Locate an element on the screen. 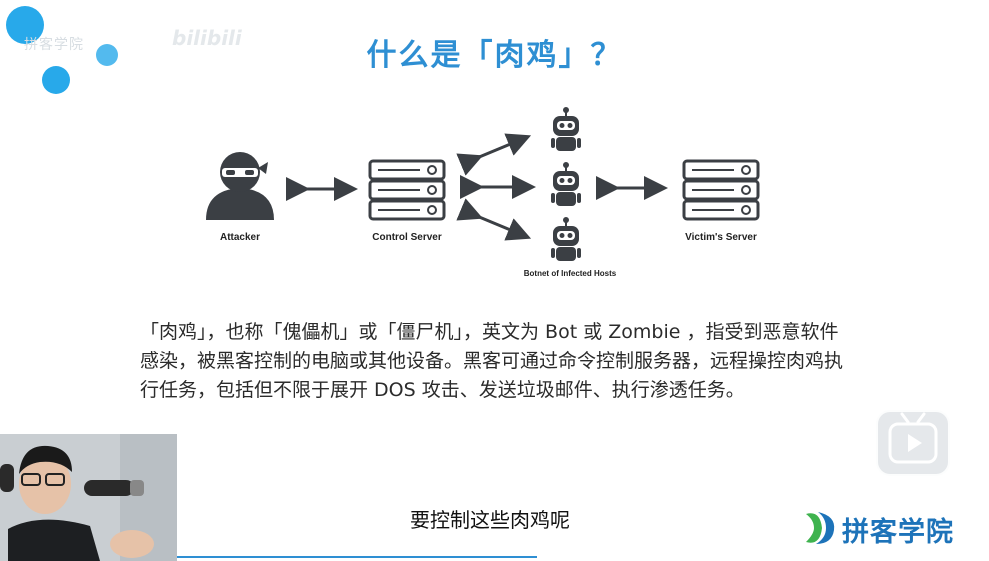 The width and height of the screenshot is (989, 561). arrow-control-bot-top is located at coordinates (494, 154).